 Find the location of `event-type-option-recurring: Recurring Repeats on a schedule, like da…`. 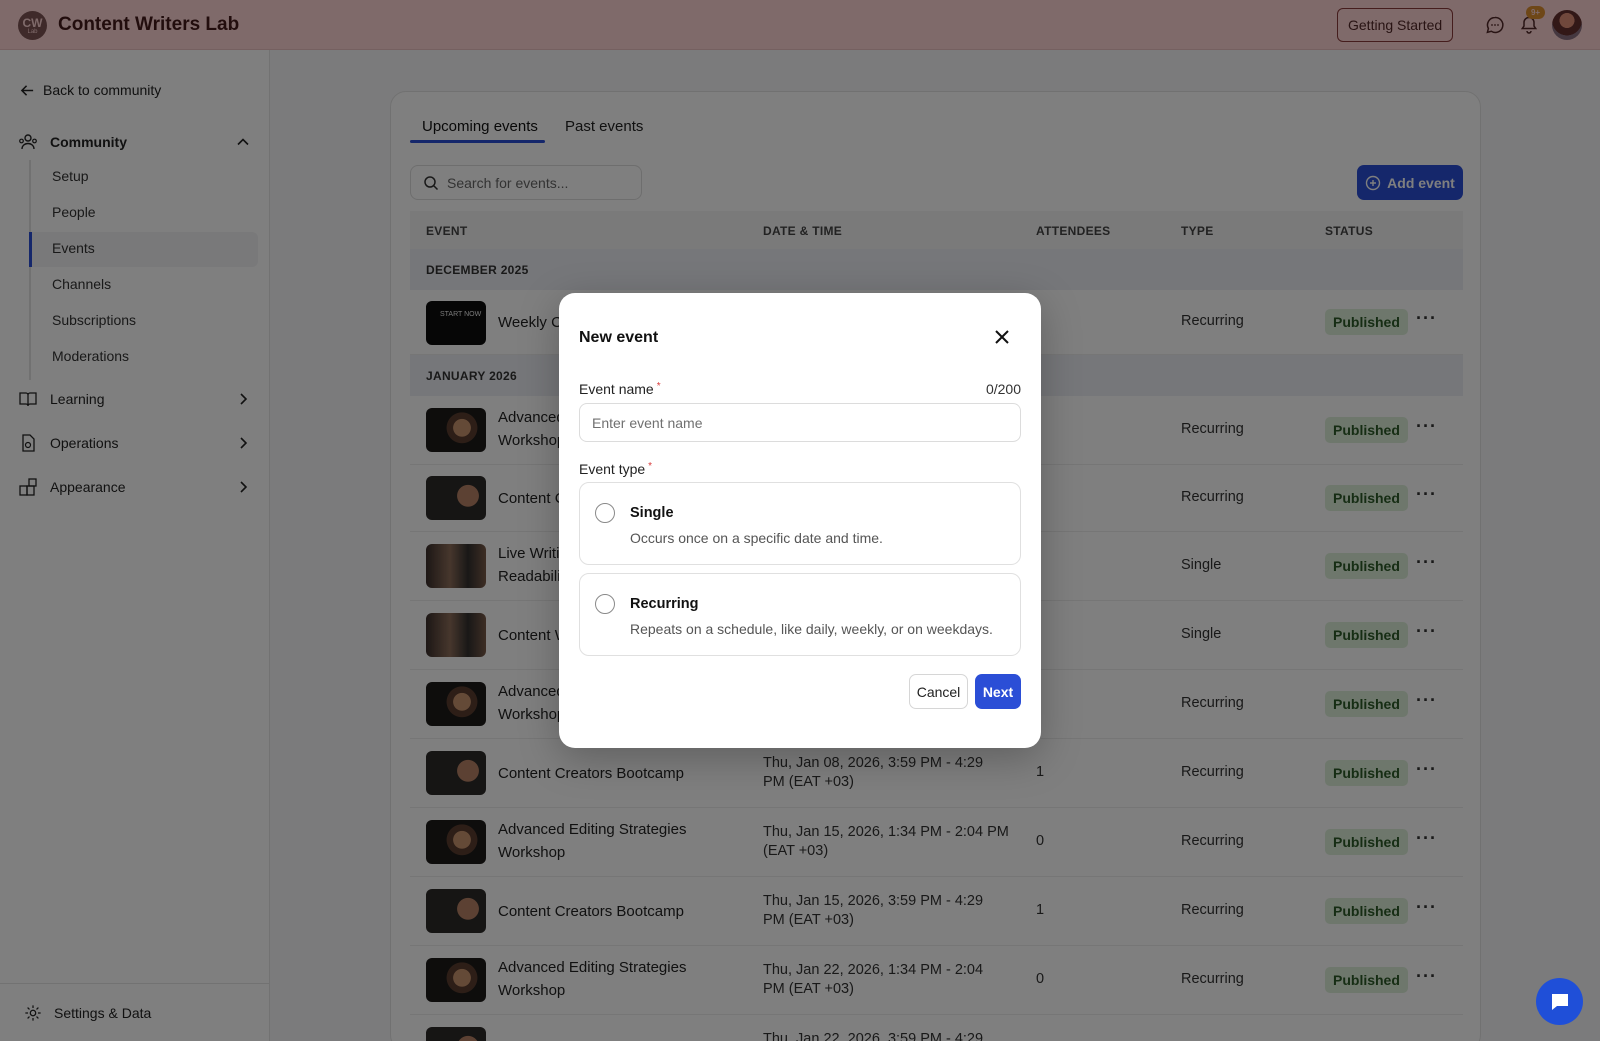

event-type-option-recurring: Recurring Repeats on a schedule, like da… is located at coordinates (800, 614).